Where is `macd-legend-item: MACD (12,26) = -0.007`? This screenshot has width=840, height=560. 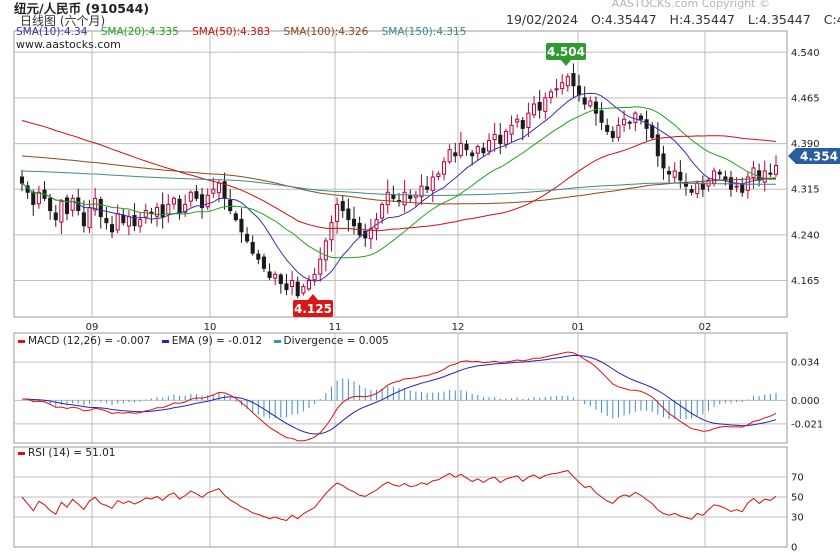 macd-legend-item: MACD (12,26) = -0.007 is located at coordinates (84, 341).